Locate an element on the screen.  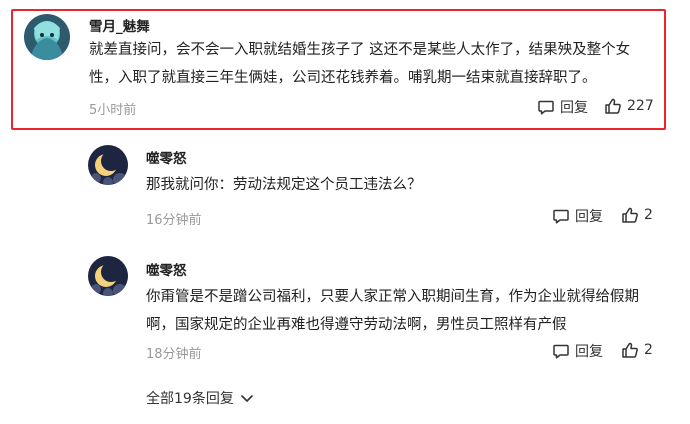
comment-time: 5小时前 is located at coordinates (113, 110).